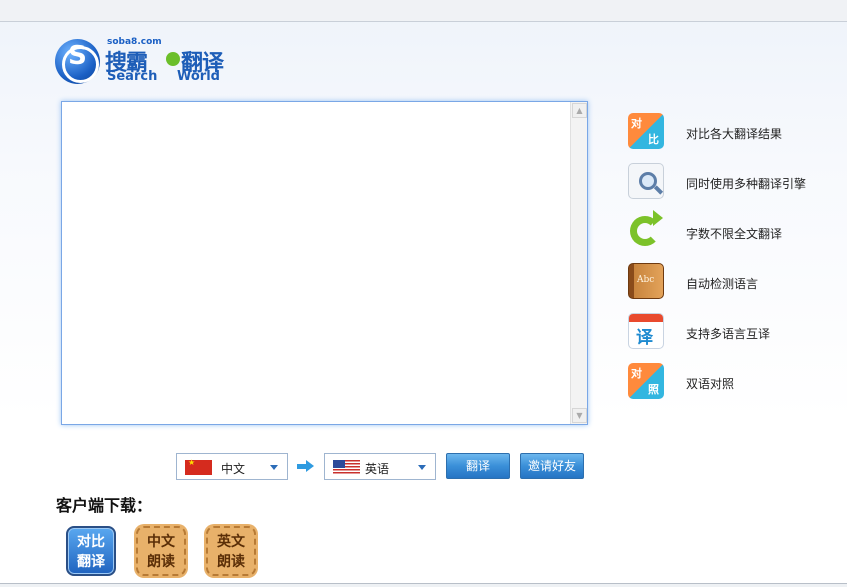 This screenshot has width=847, height=587. I want to click on feature-bilingual: 对照 双语对照, so click(733, 383).